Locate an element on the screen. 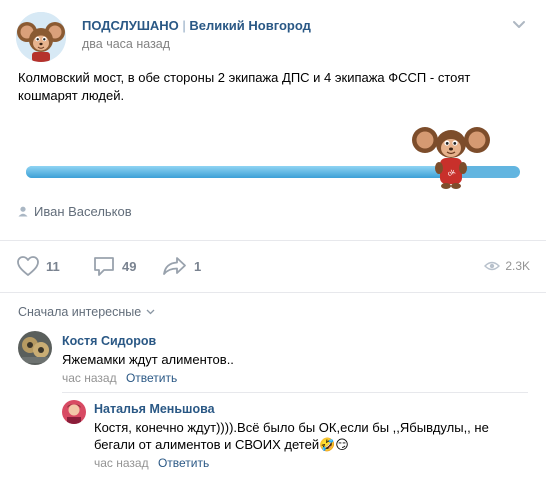 This screenshot has width=546, height=478. views-count: 2.3K is located at coordinates (517, 266).